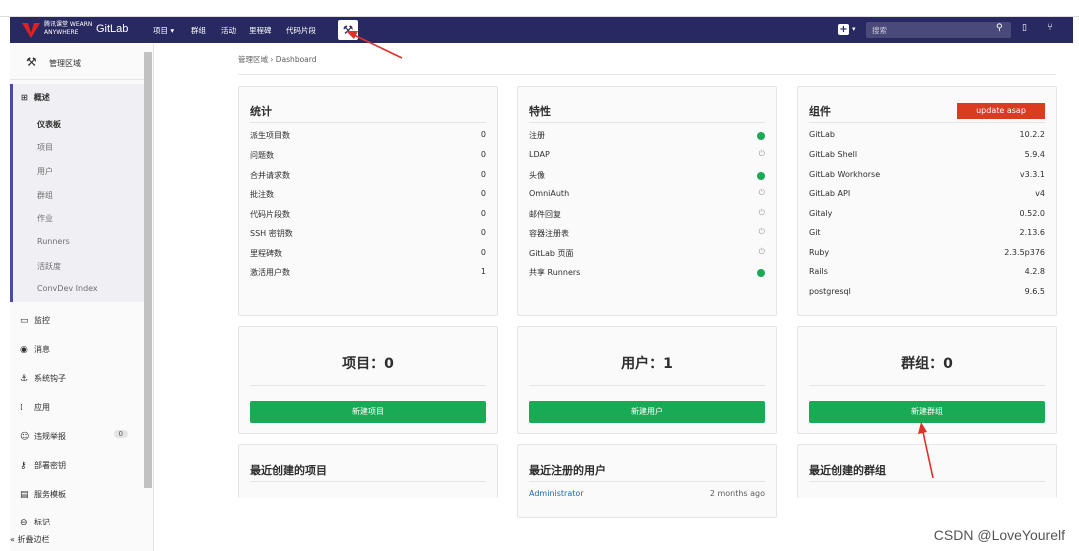 This screenshot has width=1079, height=551. What do you see at coordinates (24, 495) in the screenshot?
I see `template-icon: ▤` at bounding box center [24, 495].